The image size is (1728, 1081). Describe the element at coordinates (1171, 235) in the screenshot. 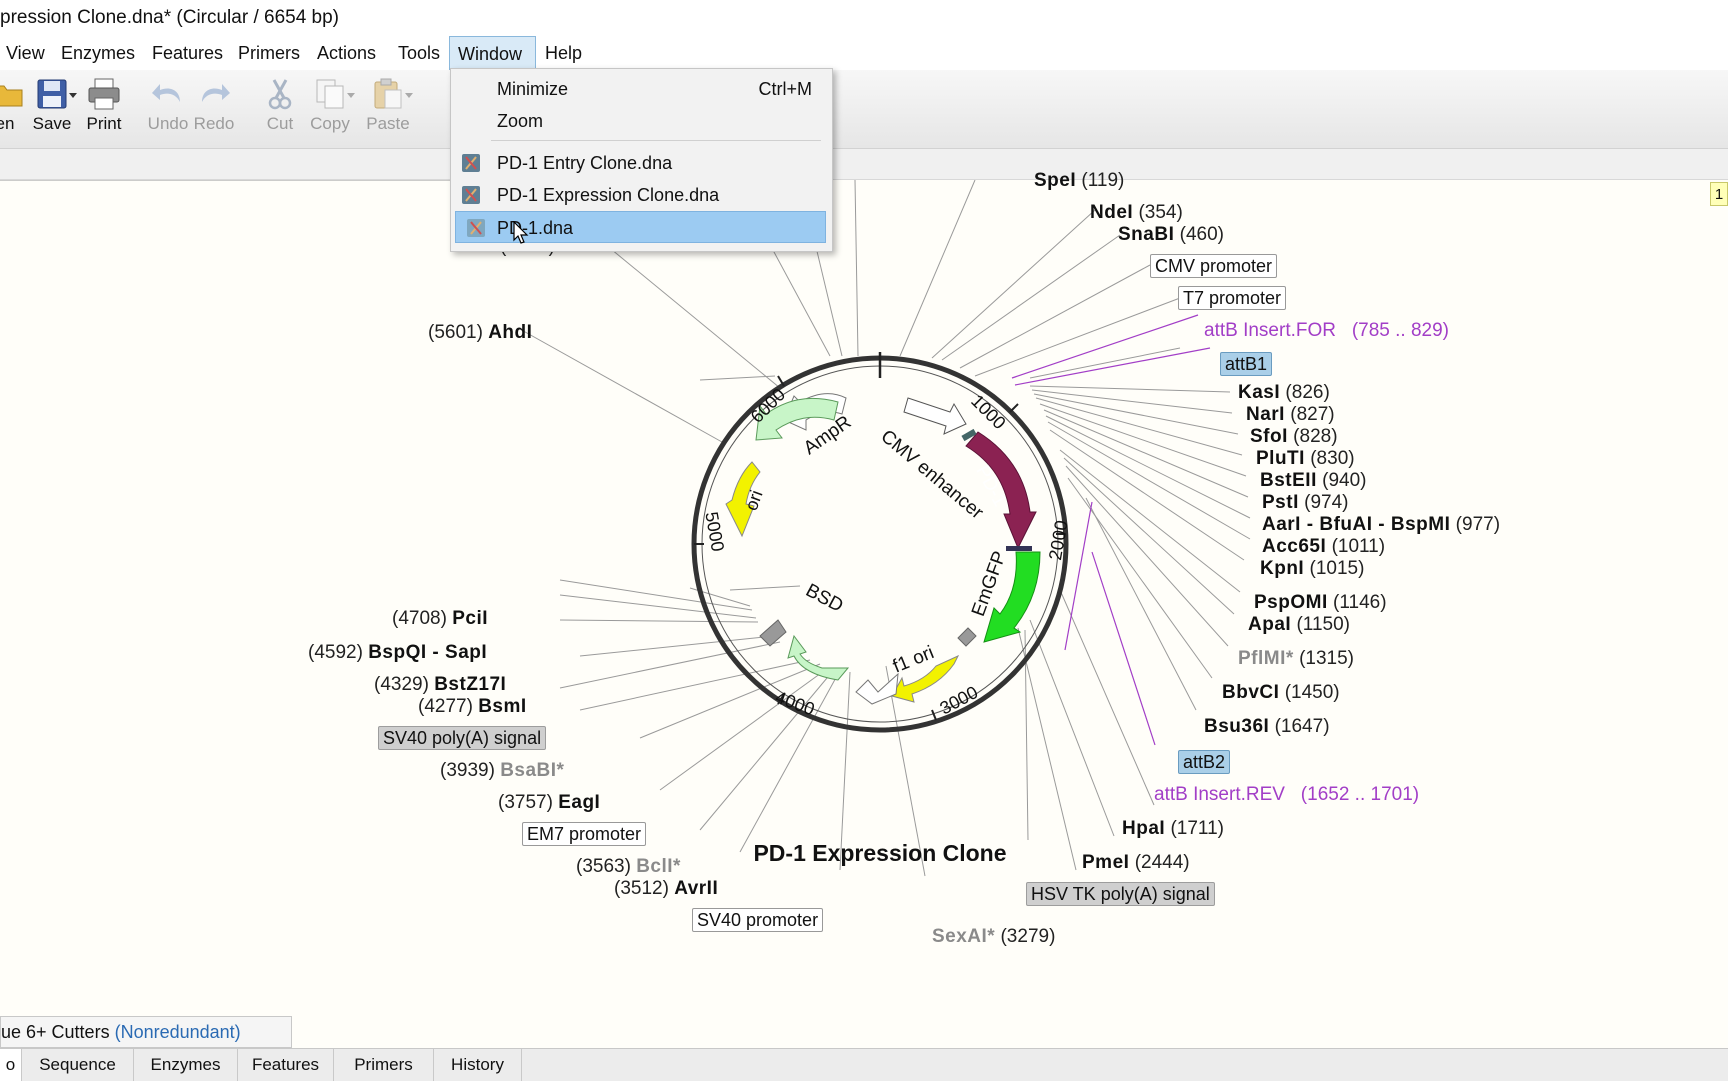

I see `site-snabi: SnaBI (460)` at that location.